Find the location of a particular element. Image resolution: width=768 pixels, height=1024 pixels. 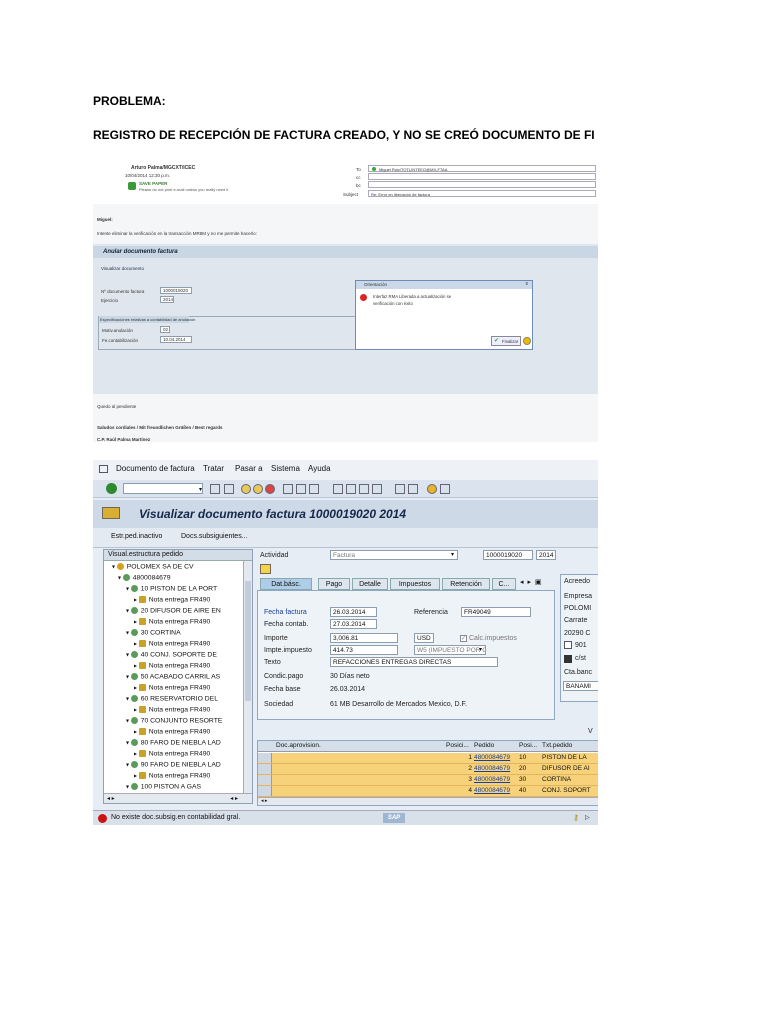

shortcut-icon is located at coordinates (413, 489).